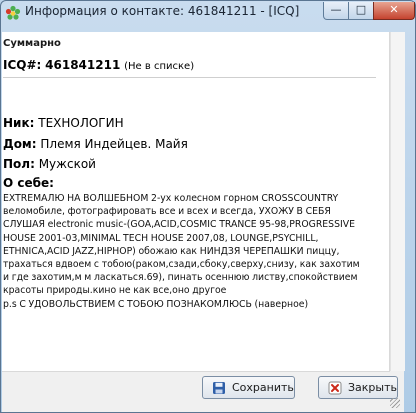 The height and width of the screenshot is (413, 416). What do you see at coordinates (19, 164) in the screenshot?
I see `gender-label: Пол:` at bounding box center [19, 164].